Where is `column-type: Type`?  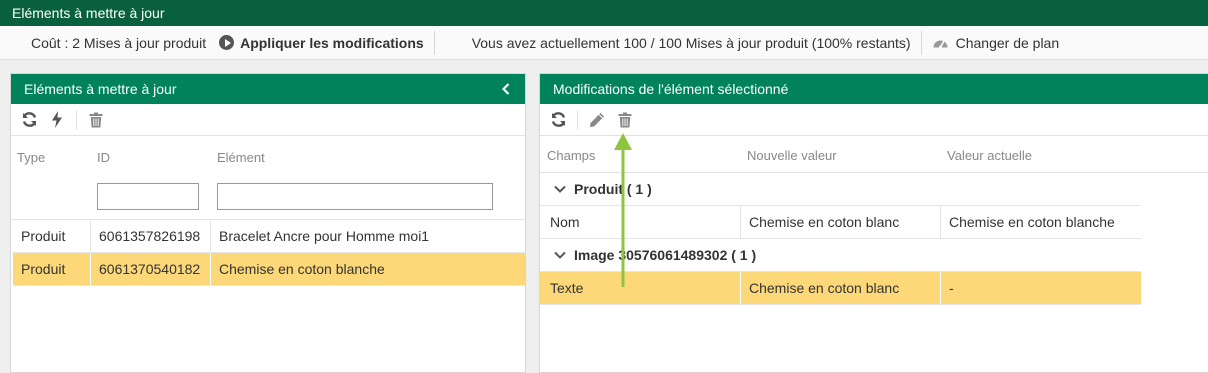 column-type: Type is located at coordinates (31, 157).